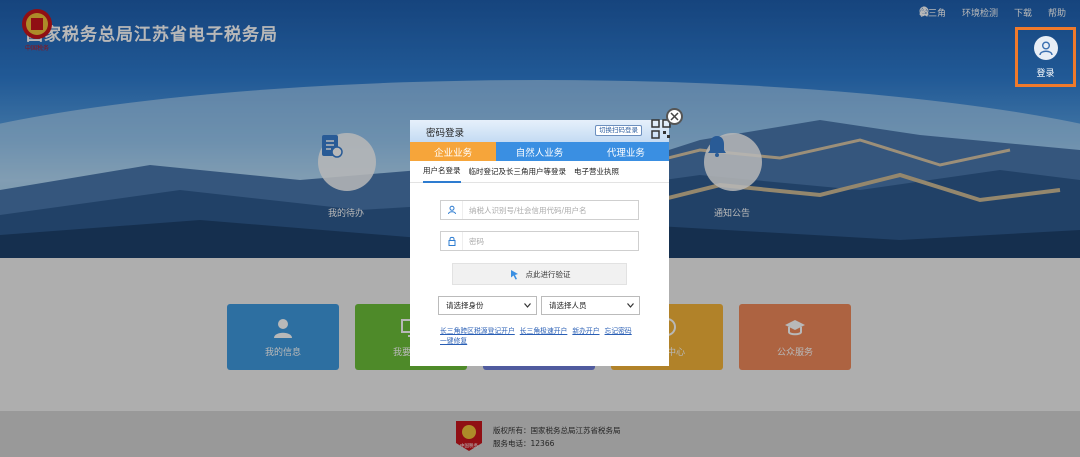  I want to click on password-field, so click(539, 241).